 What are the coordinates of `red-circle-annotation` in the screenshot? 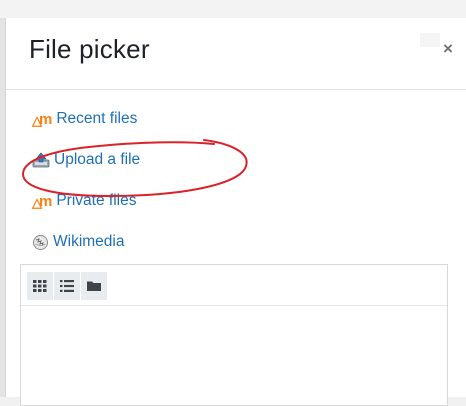 It's located at (134, 168).